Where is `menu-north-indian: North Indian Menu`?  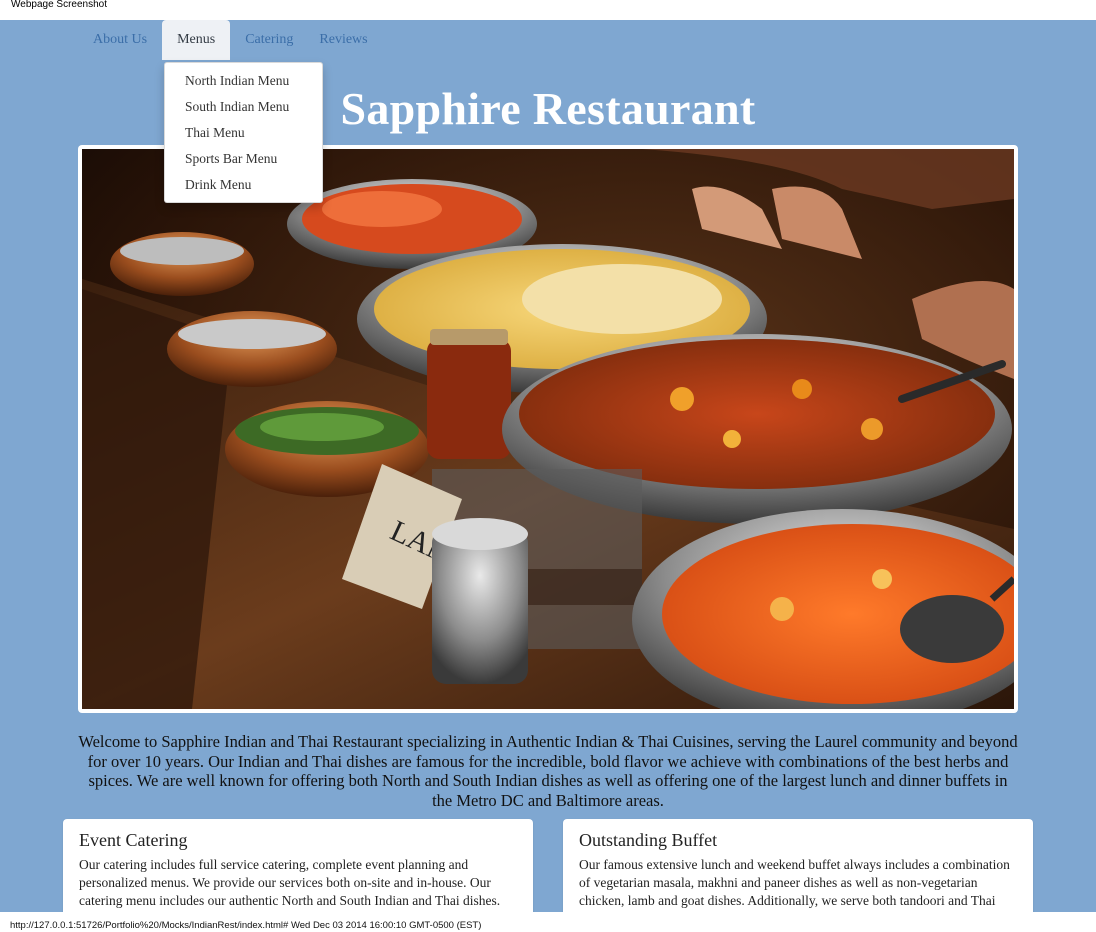
menu-north-indian: North Indian Menu is located at coordinates (243, 81).